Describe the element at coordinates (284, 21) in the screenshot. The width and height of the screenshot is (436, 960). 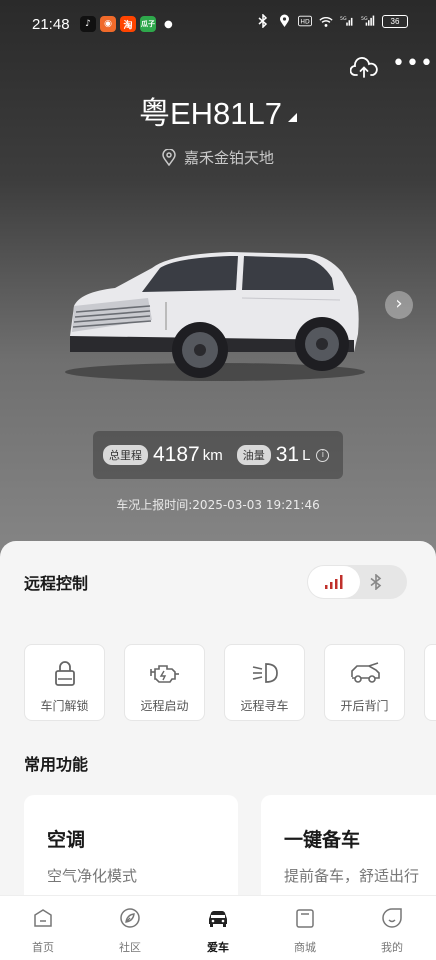
I see `location-icon` at that location.